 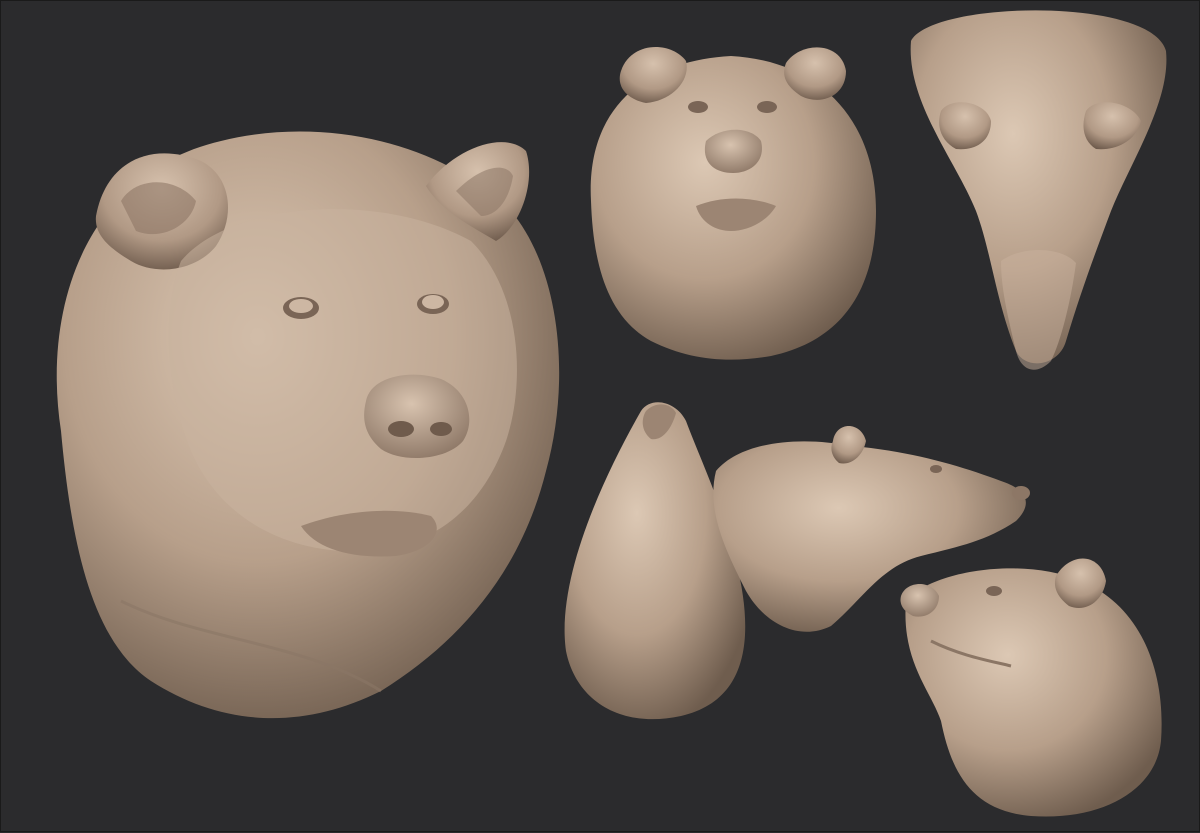 What do you see at coordinates (733, 203) in the screenshot?
I see `bear-head-front` at bounding box center [733, 203].